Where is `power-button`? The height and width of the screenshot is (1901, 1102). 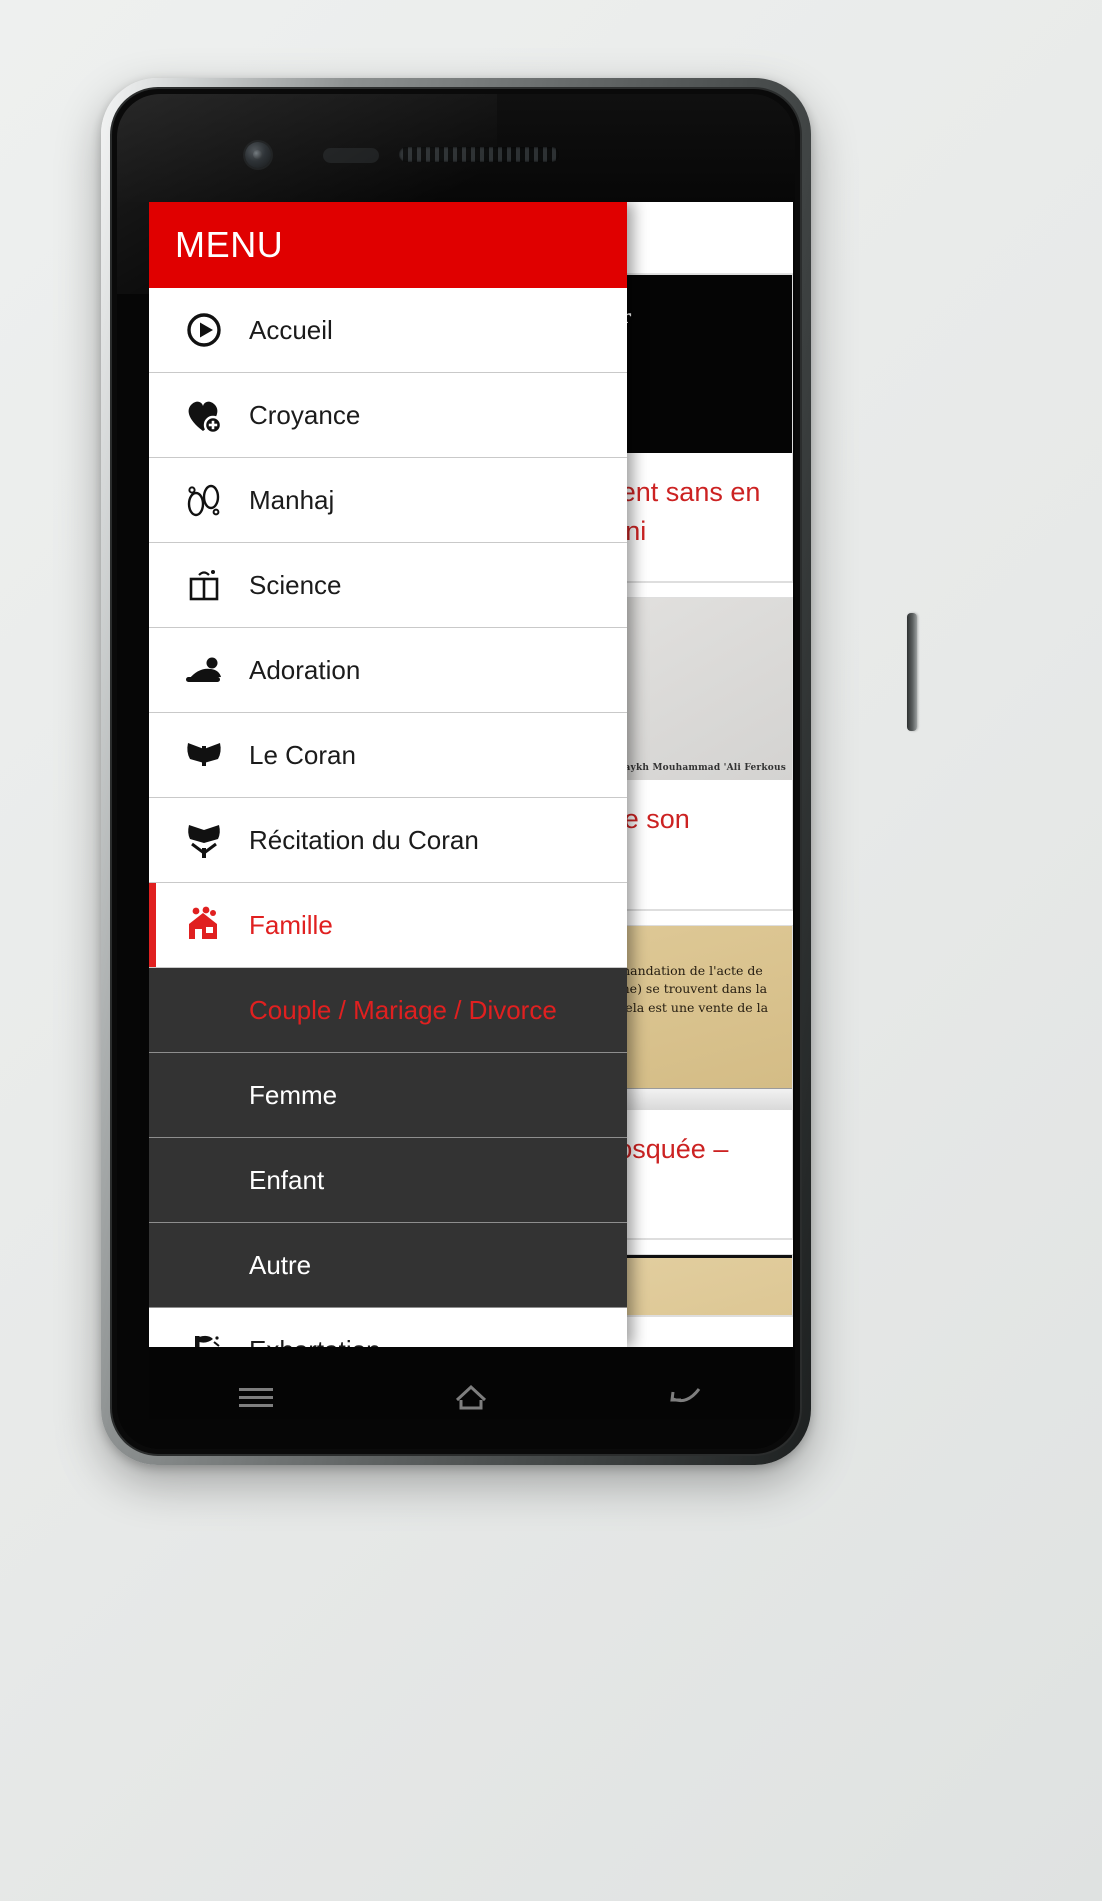
power-button is located at coordinates (912, 672).